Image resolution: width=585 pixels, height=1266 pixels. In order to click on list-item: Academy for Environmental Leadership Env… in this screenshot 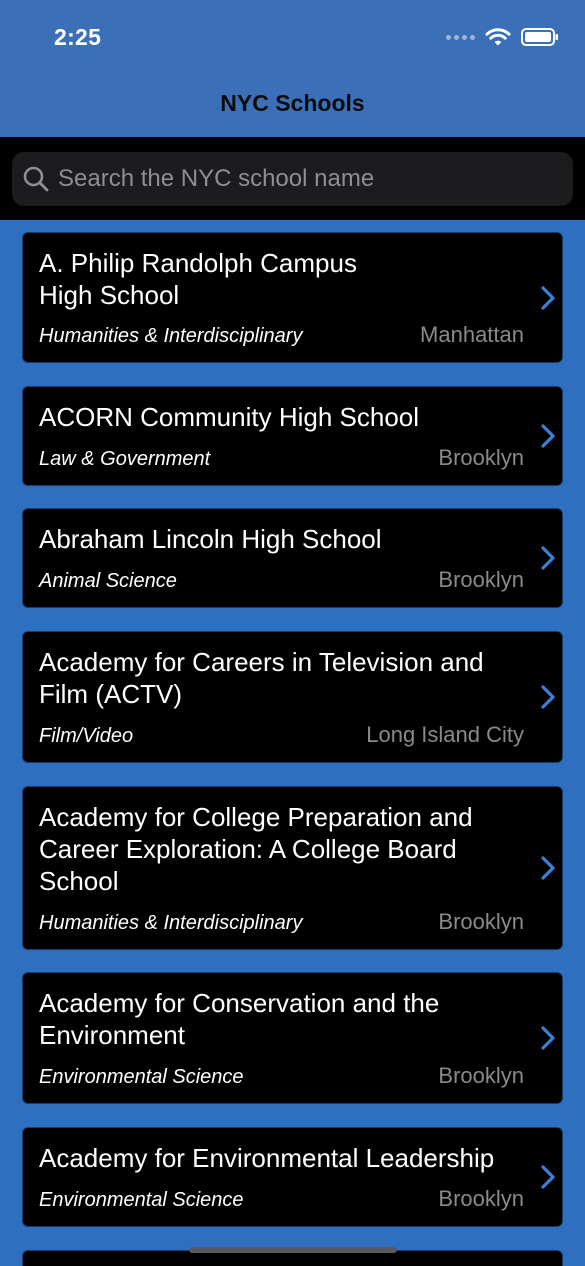, I will do `click(292, 1177)`.